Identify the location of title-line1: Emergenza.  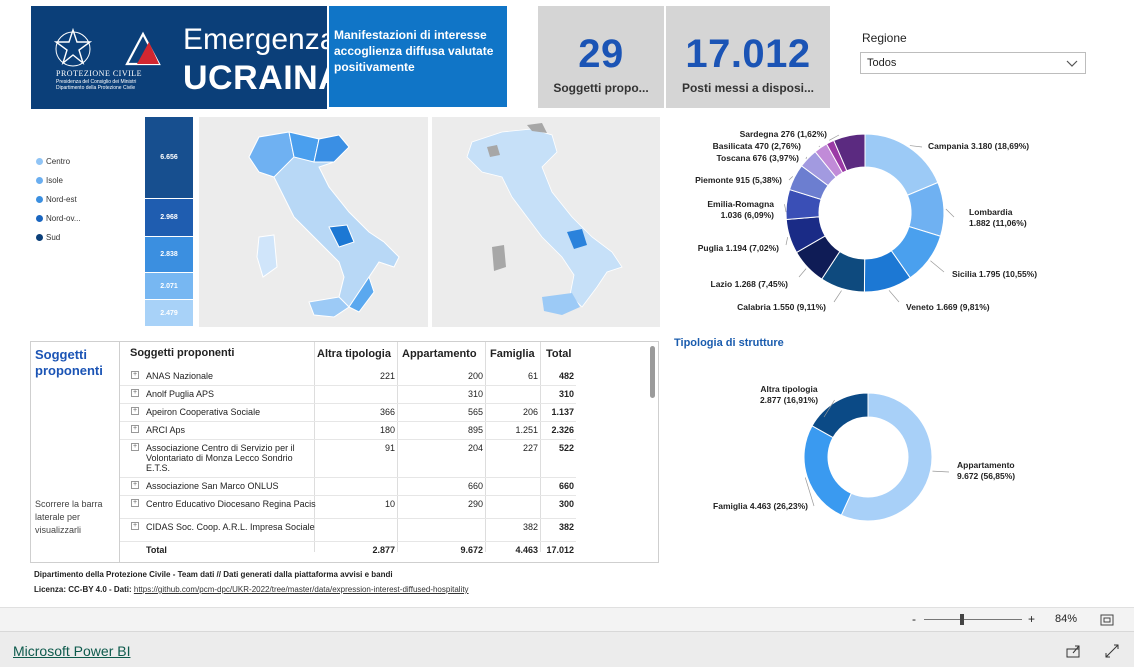
(260, 39).